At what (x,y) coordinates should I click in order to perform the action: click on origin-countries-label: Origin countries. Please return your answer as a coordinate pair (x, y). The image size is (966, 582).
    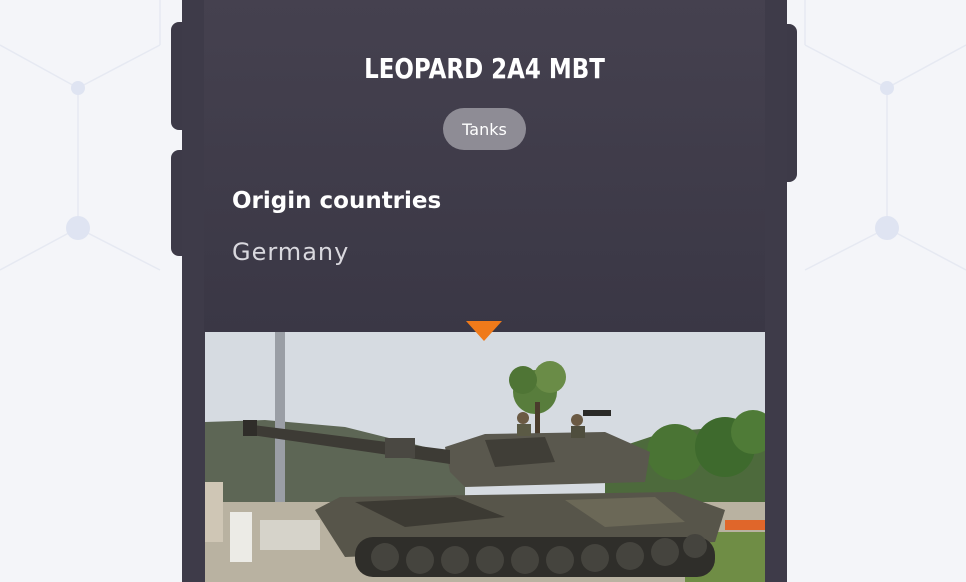
    Looking at the image, I should click on (337, 201).